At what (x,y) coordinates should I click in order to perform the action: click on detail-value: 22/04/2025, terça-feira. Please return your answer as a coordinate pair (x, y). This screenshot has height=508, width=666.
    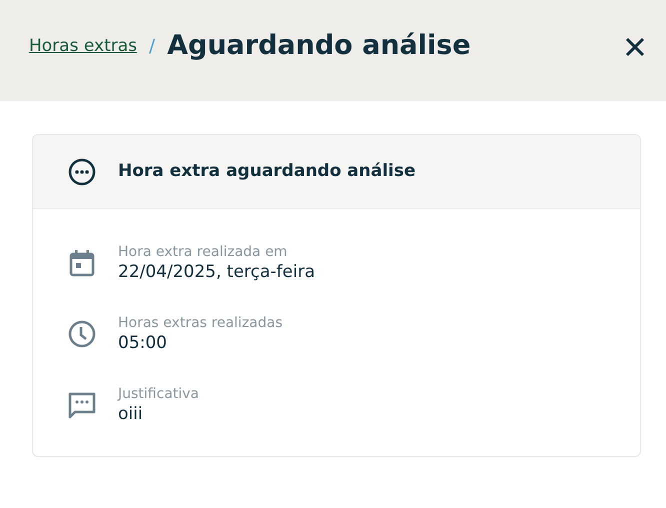
    Looking at the image, I should click on (217, 272).